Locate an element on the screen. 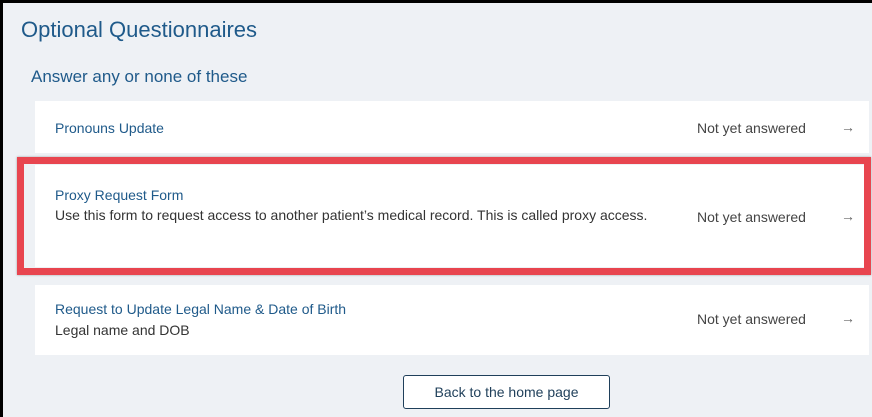  questionnaire-item-pronouns: Pronouns Update Not yet answered → is located at coordinates (452, 127).